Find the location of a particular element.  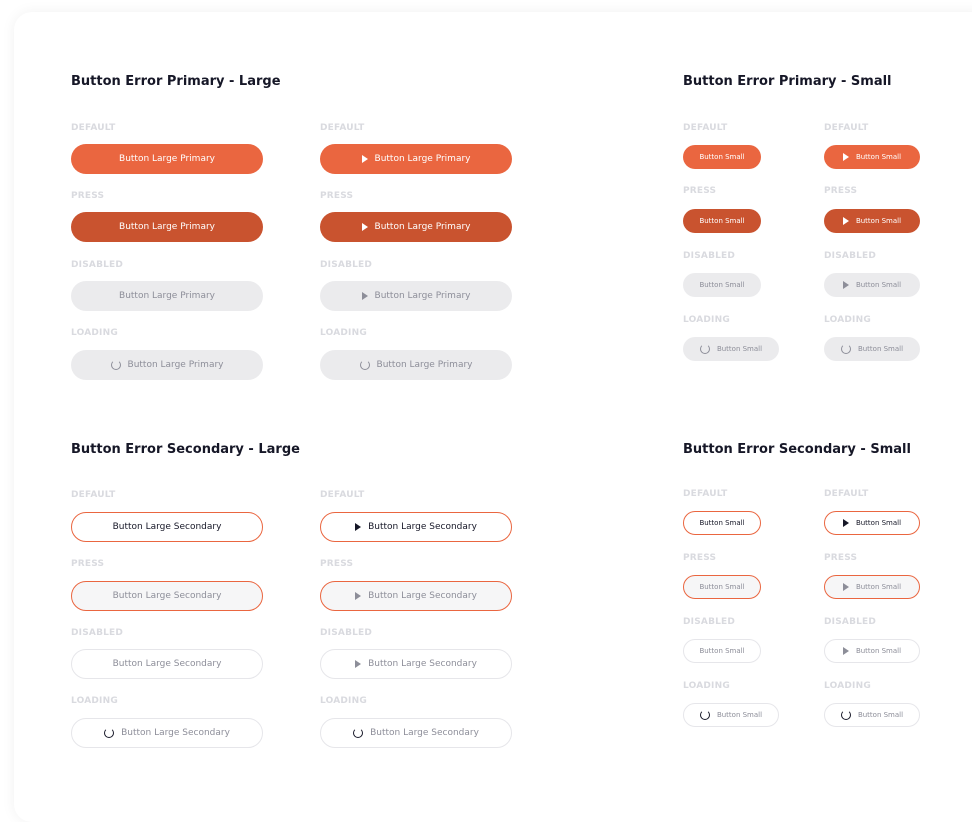

secondary-small-disabled-icon-button: Button Small is located at coordinates (872, 651).